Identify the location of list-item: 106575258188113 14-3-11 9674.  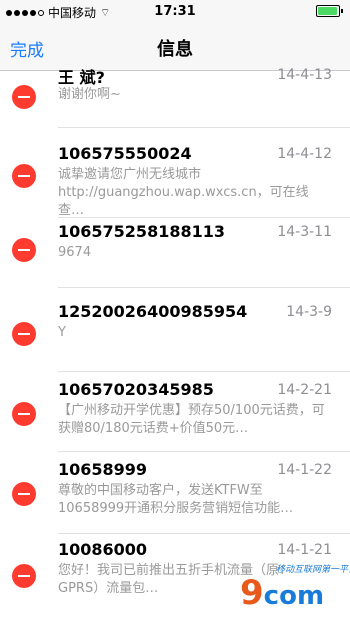
(175, 253).